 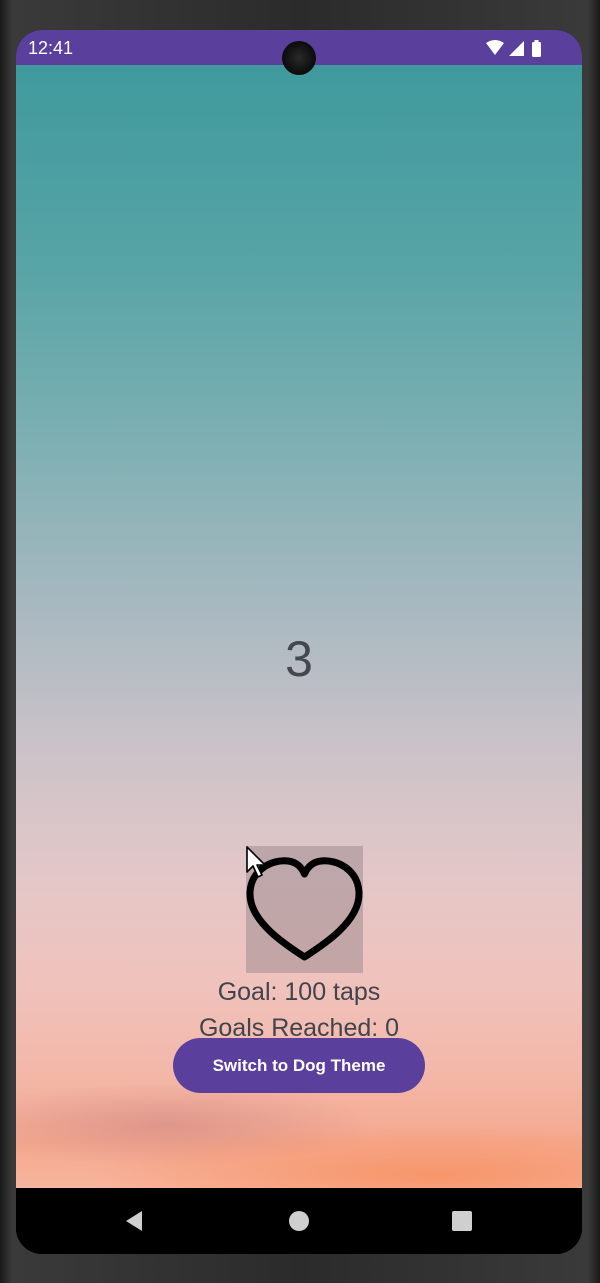 What do you see at coordinates (495, 47) in the screenshot?
I see `wifi-icon` at bounding box center [495, 47].